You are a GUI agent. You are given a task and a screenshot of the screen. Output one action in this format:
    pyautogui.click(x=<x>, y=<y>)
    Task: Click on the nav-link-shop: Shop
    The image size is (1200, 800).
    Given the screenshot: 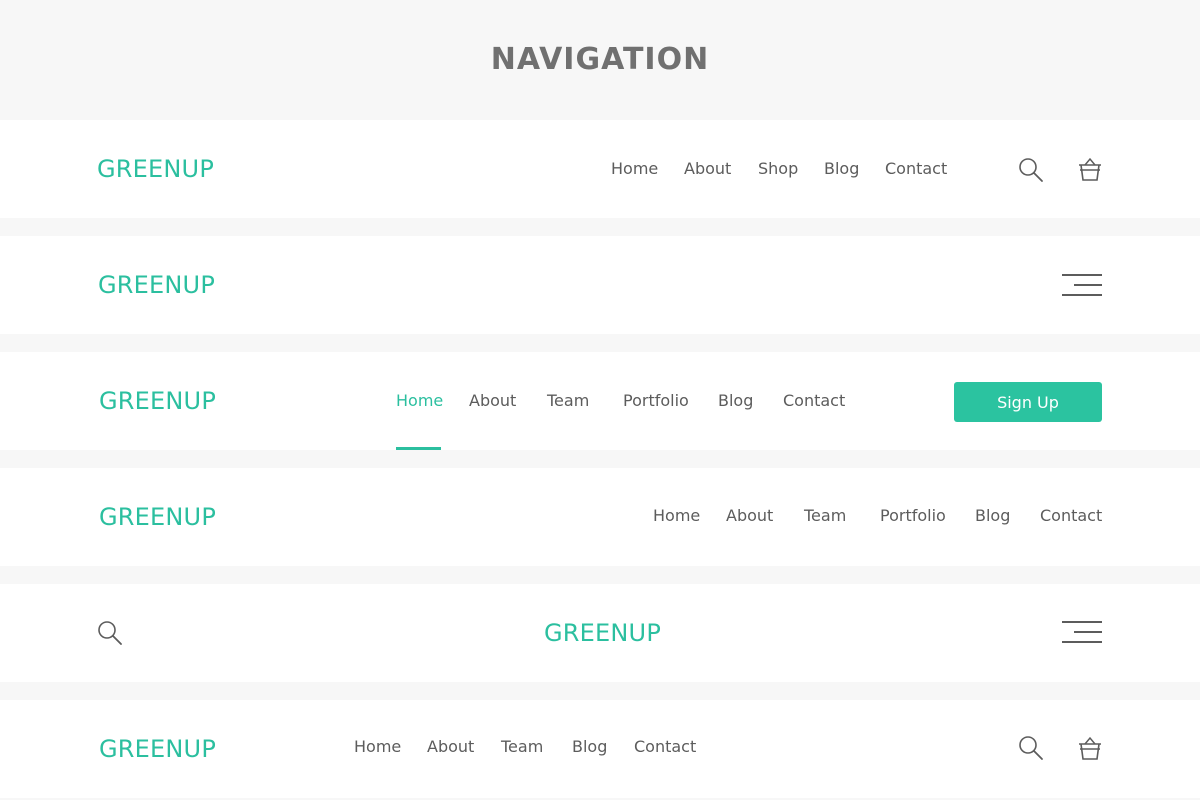 What is the action you would take?
    pyautogui.click(x=778, y=169)
    